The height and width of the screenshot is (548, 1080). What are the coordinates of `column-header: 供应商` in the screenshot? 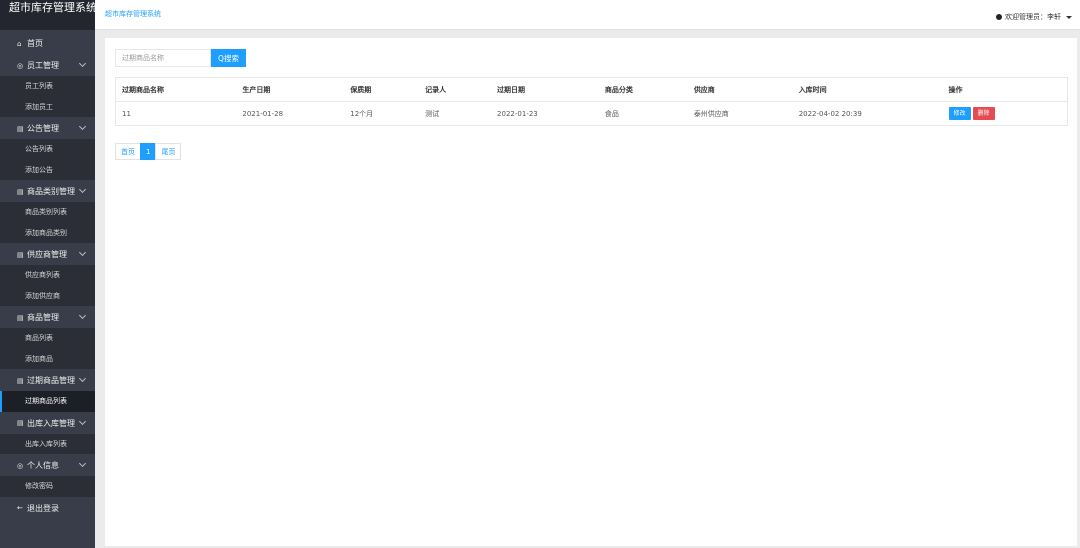 It's located at (740, 89).